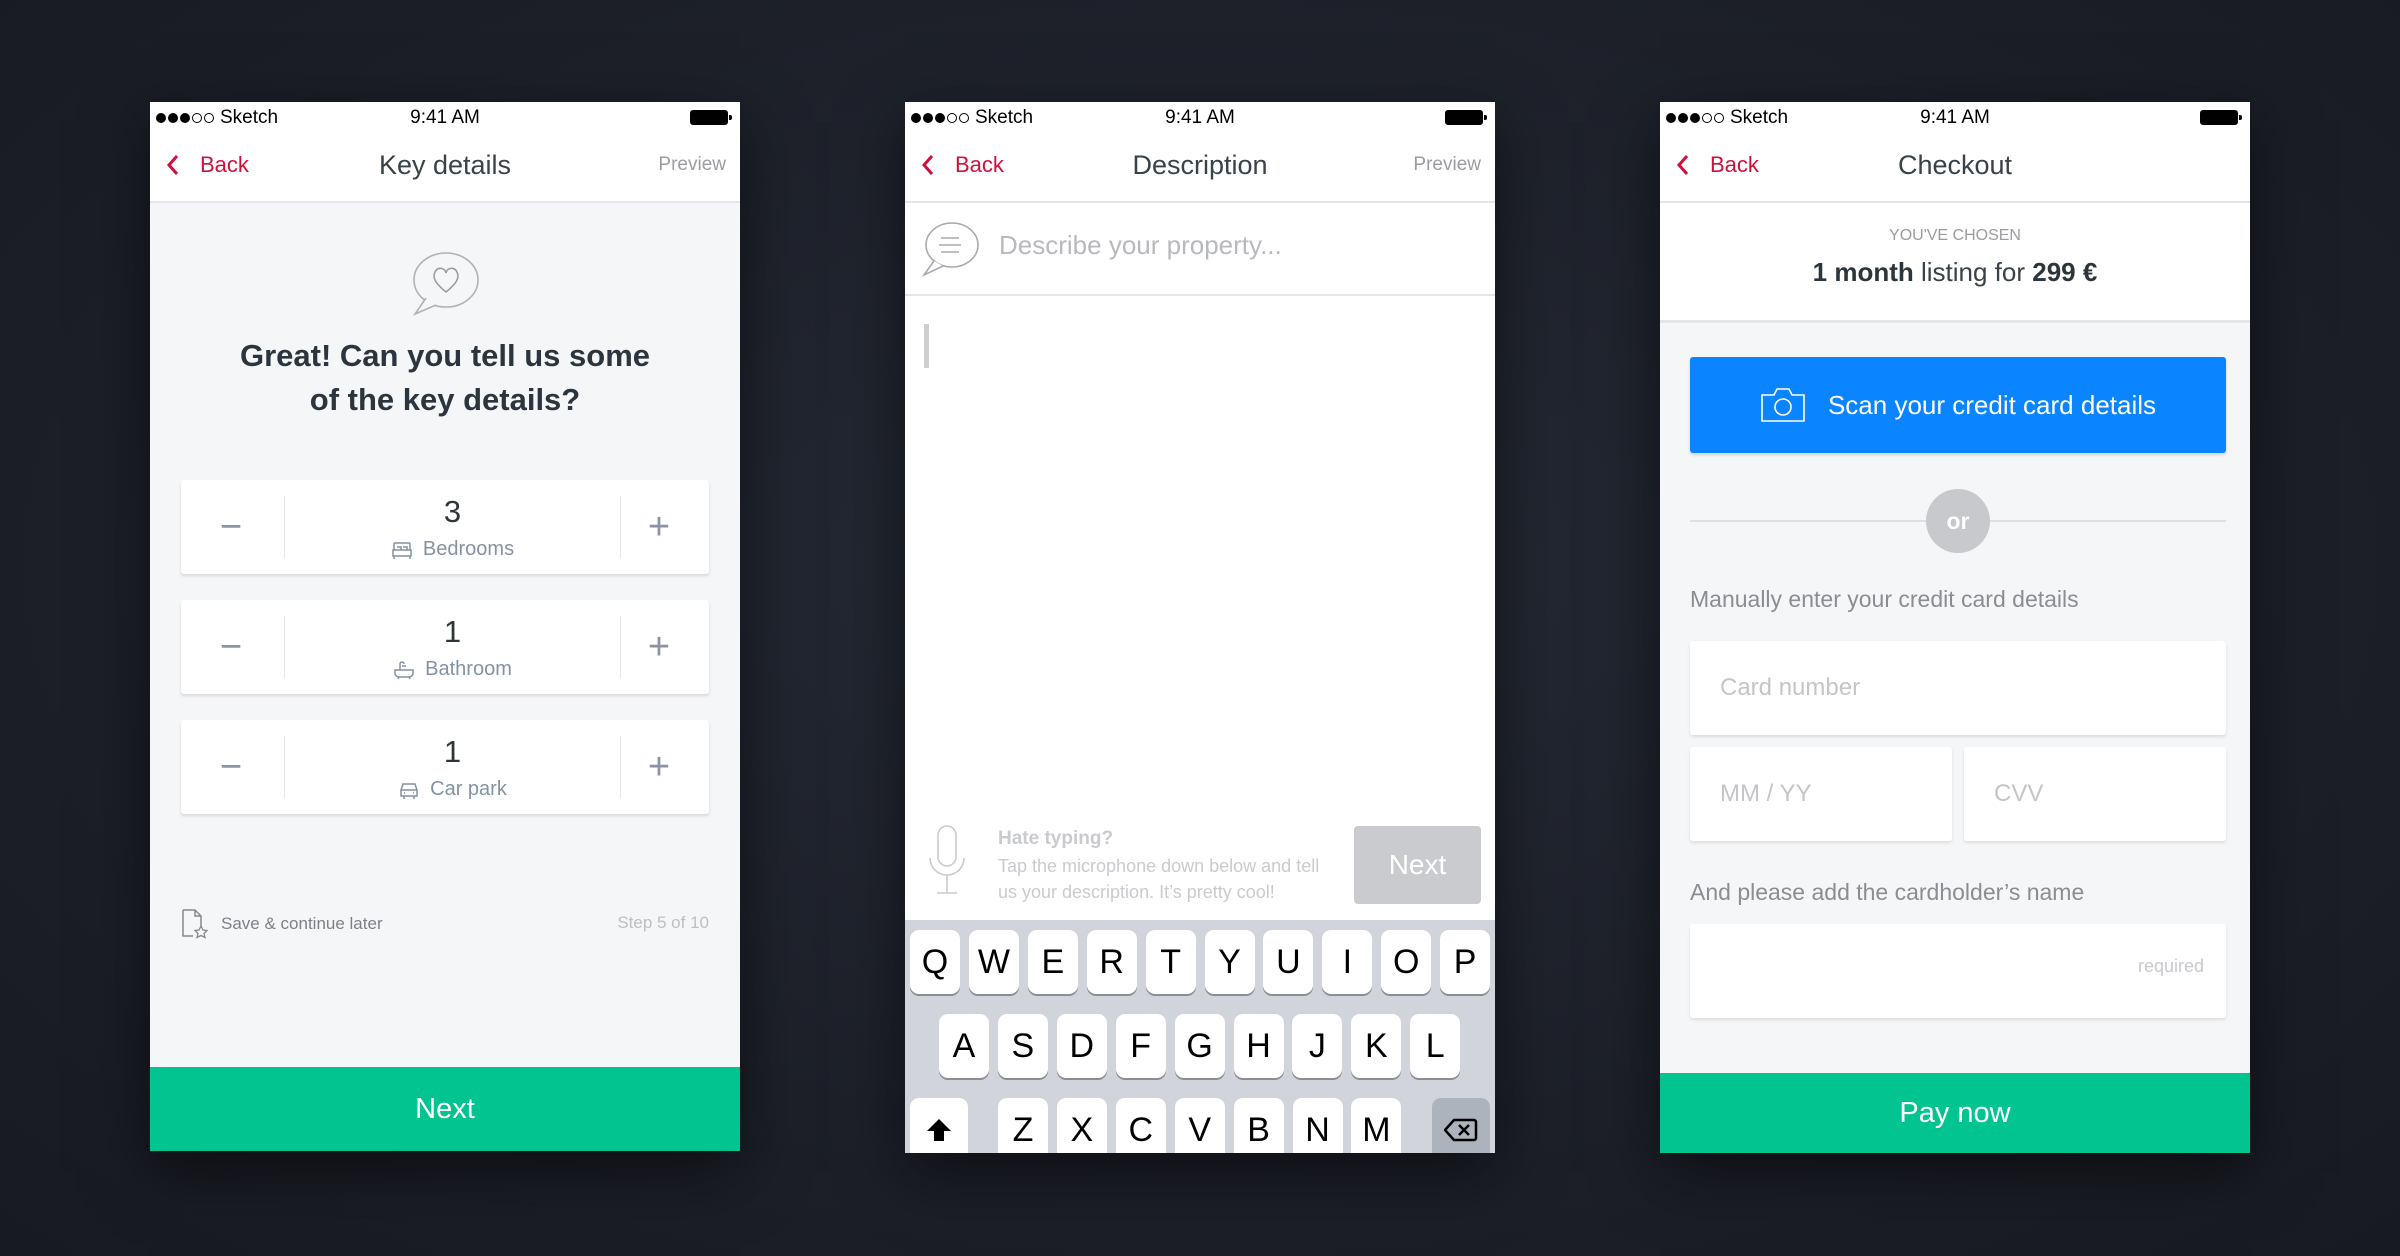  I want to click on increment-bedrooms-button: +, so click(659, 527).